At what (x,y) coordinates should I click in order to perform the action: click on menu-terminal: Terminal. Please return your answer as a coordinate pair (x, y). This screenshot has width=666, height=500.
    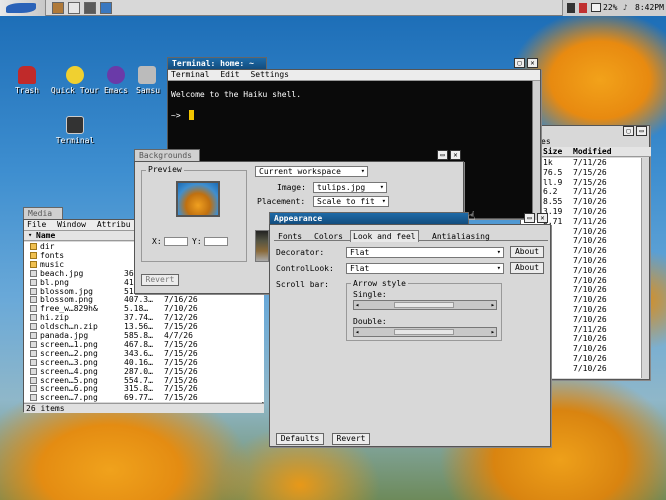
    Looking at the image, I should click on (190, 74).